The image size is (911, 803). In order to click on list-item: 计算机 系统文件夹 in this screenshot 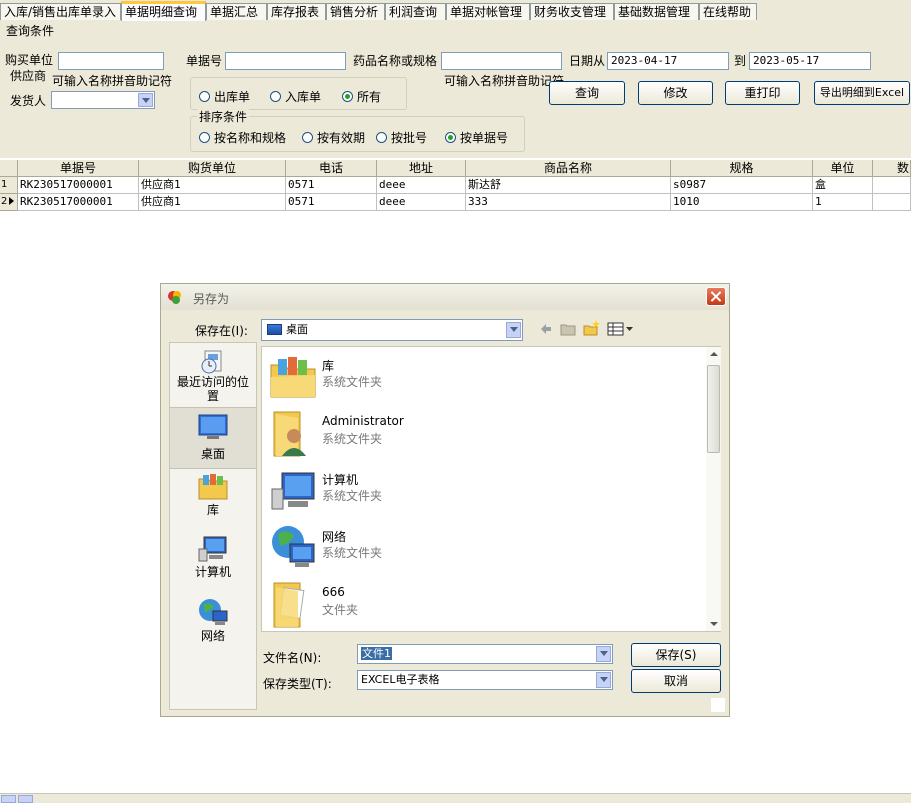, I will do `click(480, 491)`.